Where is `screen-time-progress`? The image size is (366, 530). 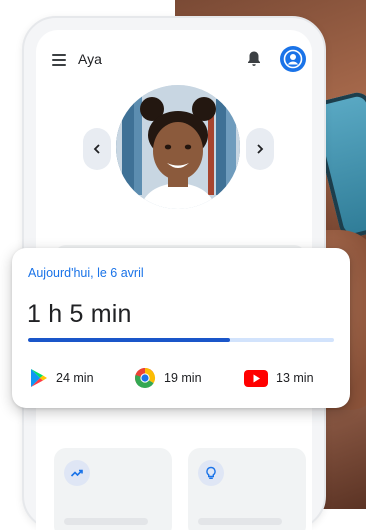 screen-time-progress is located at coordinates (181, 340).